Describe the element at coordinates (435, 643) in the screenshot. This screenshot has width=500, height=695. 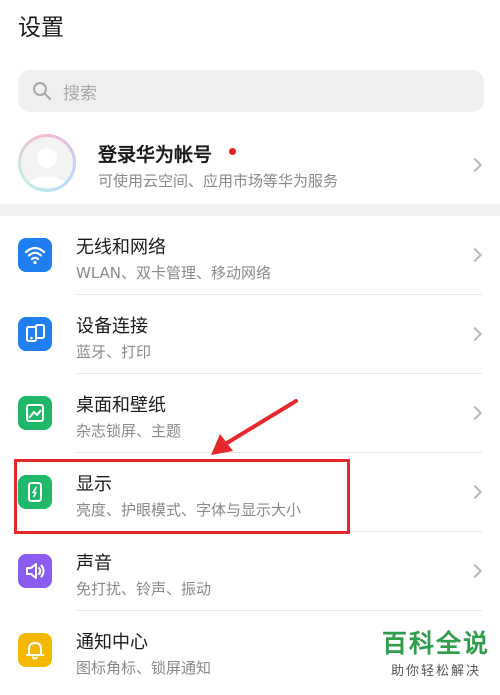
I see `watermark-title: 百科全说` at that location.